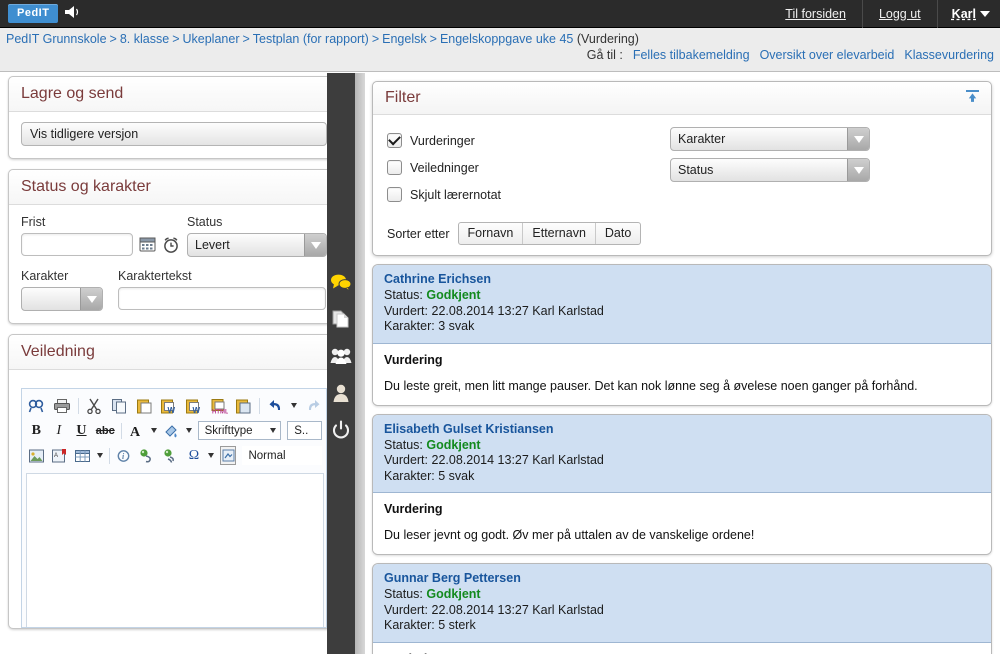 The height and width of the screenshot is (654, 1000). Describe the element at coordinates (144, 405) in the screenshot. I see `paste-icon` at that location.